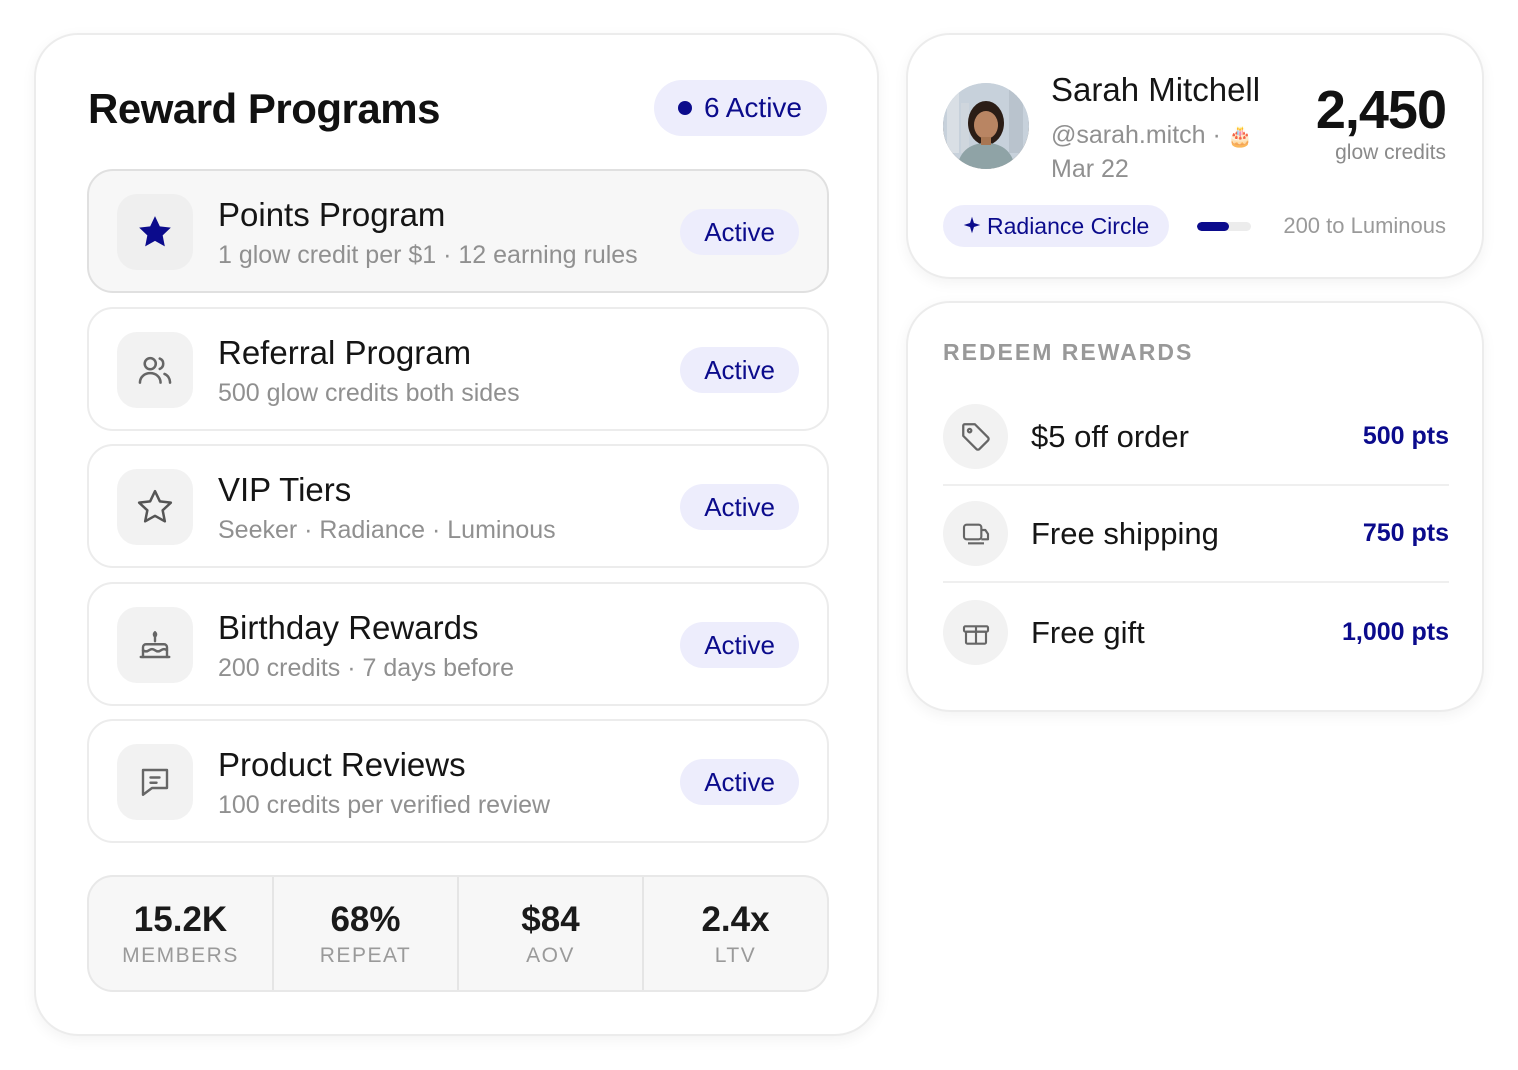  What do you see at coordinates (180, 955) in the screenshot?
I see `stat-label: MEMBERS` at bounding box center [180, 955].